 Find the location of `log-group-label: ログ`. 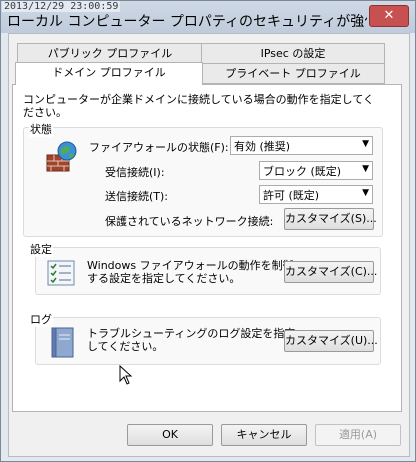

log-group-label: ログ is located at coordinates (41, 319).